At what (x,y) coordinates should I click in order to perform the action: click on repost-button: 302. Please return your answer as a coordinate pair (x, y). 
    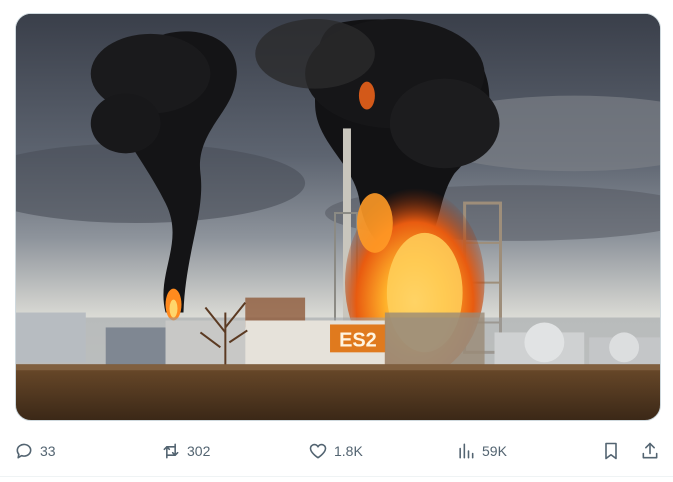
    Looking at the image, I should click on (185, 451).